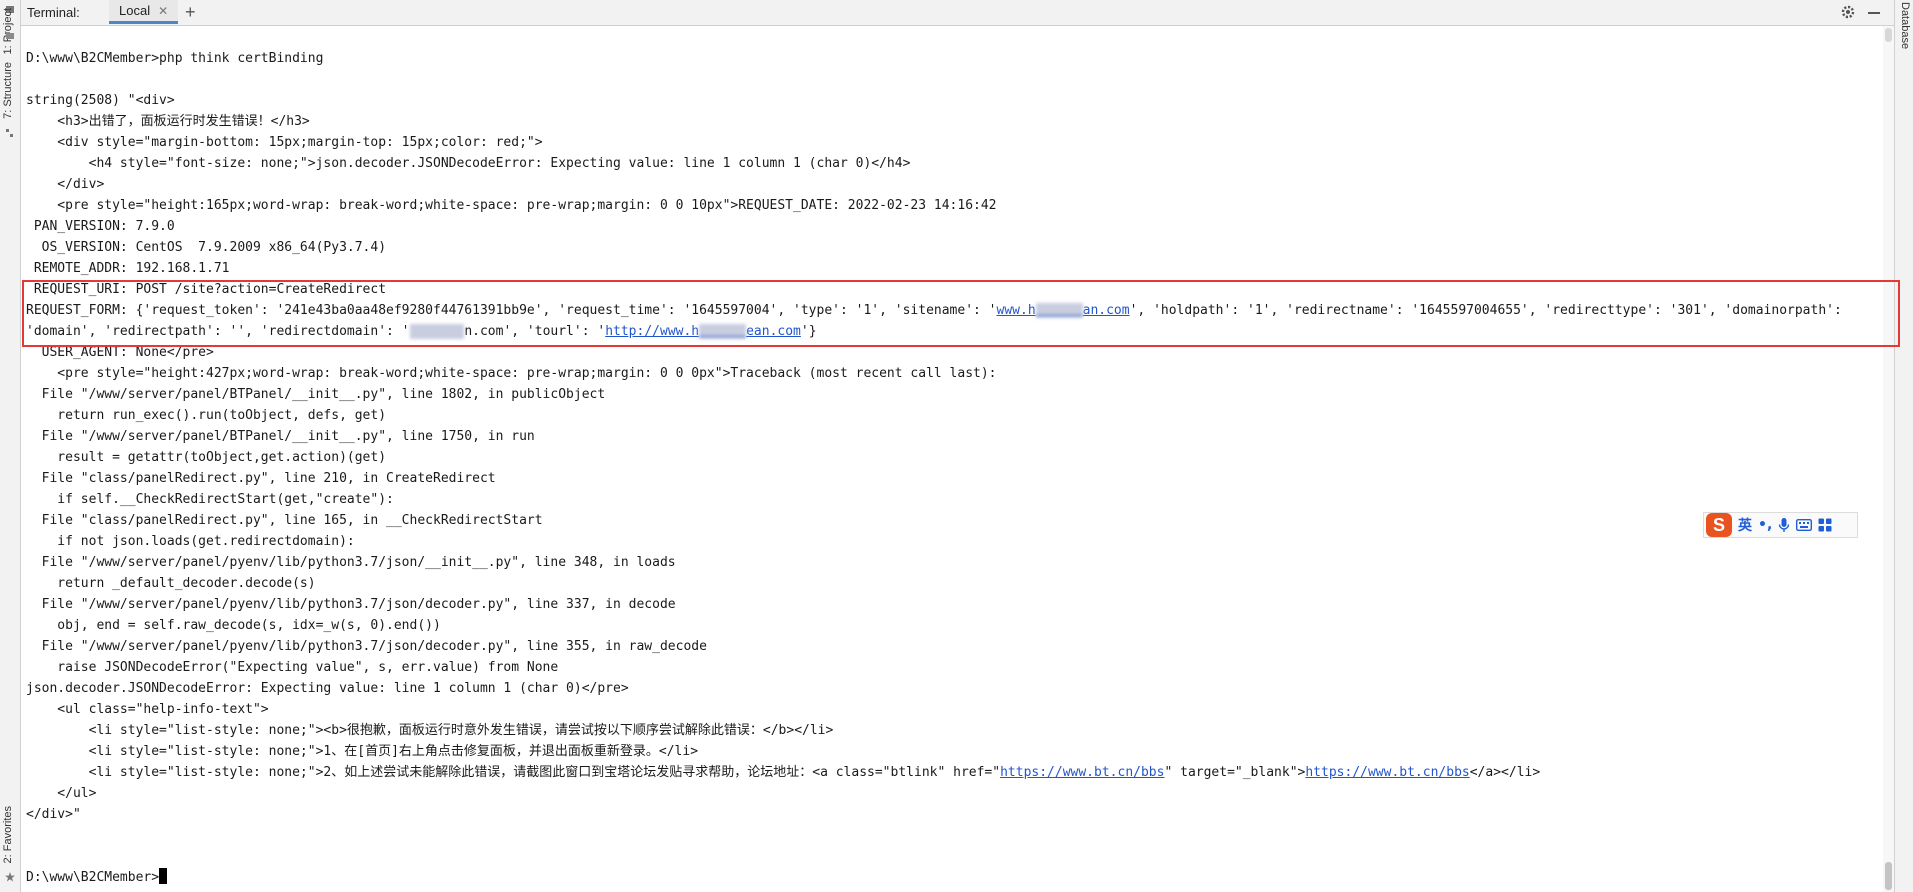  What do you see at coordinates (61, 793) in the screenshot?
I see `terminal-line: </ul>` at bounding box center [61, 793].